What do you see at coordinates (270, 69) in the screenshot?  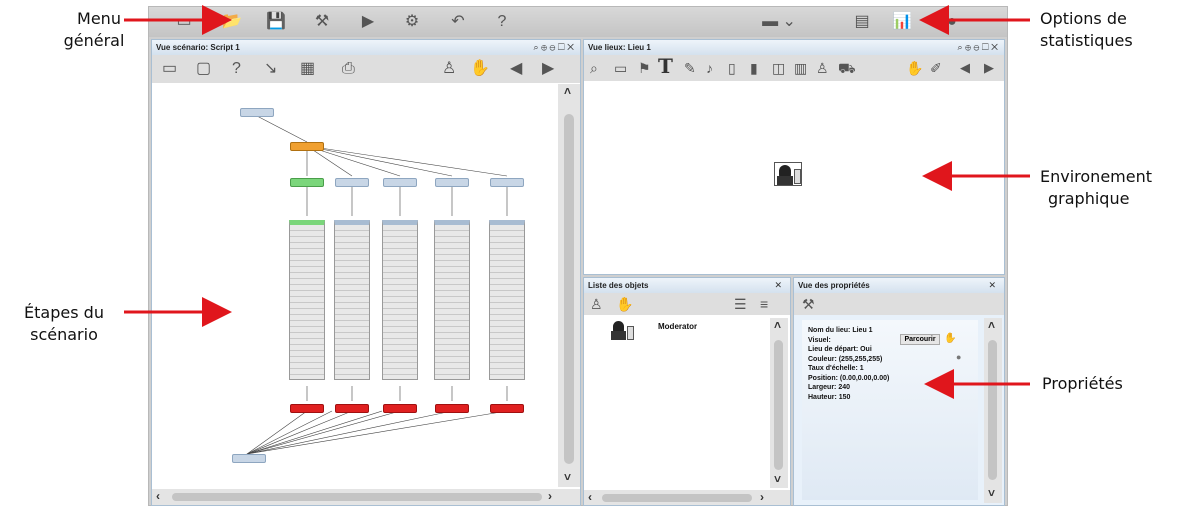 I see `curve-arrow-icon: ↘` at bounding box center [270, 69].